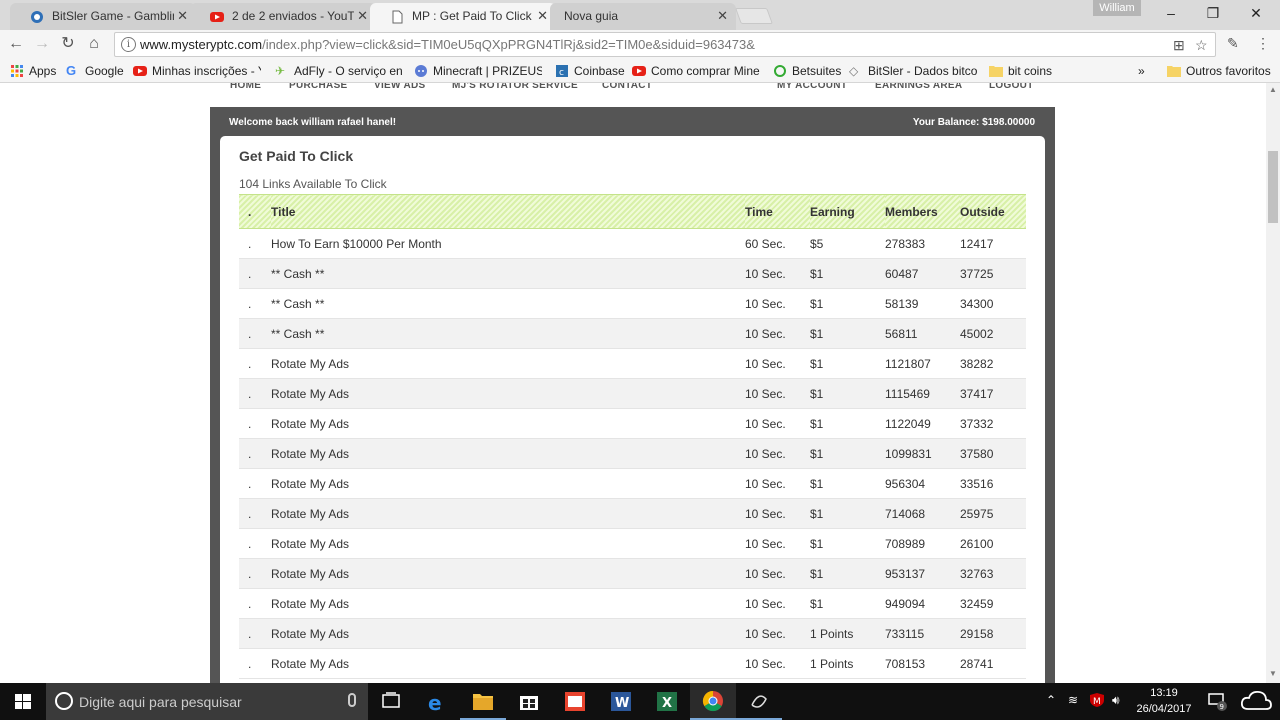 The width and height of the screenshot is (1280, 723). I want to click on menu-icon: ⋮, so click(1263, 43).